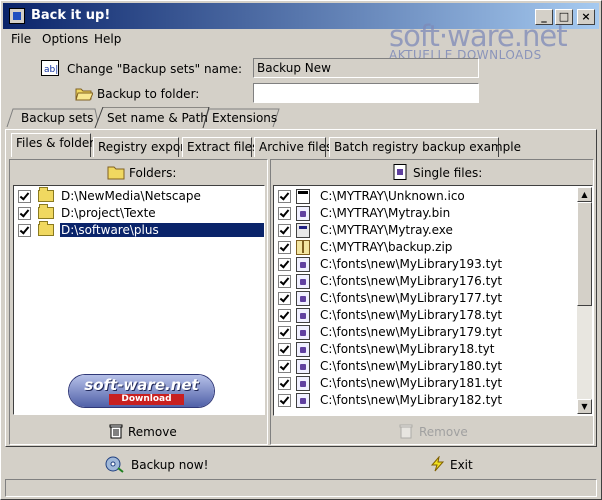  Describe the element at coordinates (220, 147) in the screenshot. I see `subtab-extract-files: Extract files` at that location.